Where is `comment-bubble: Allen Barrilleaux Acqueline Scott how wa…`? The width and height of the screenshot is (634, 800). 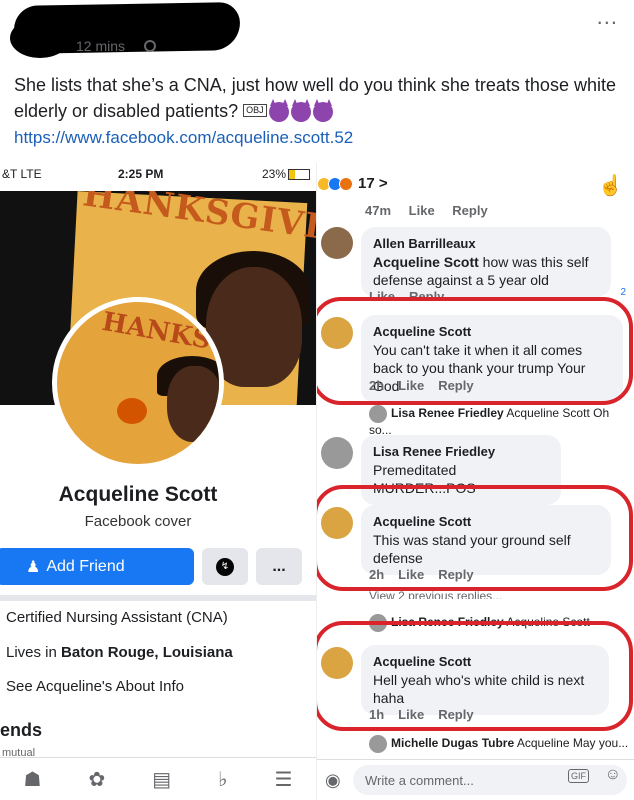
comment-bubble: Allen Barrilleaux Acqueline Scott how wa… is located at coordinates (486, 262).